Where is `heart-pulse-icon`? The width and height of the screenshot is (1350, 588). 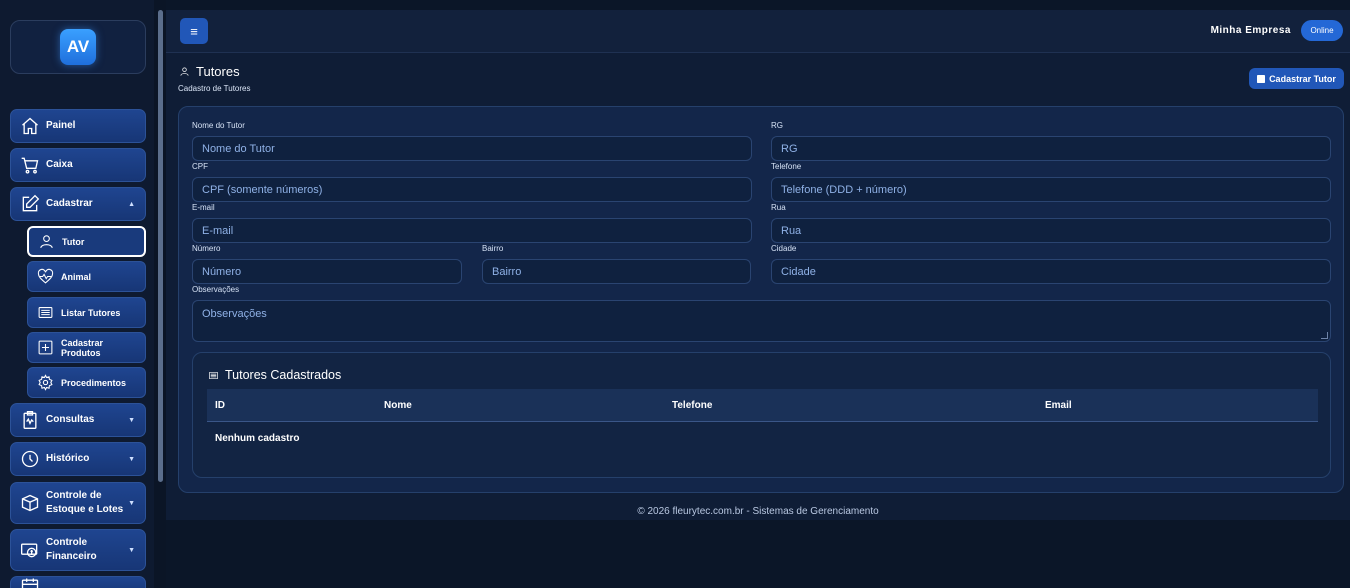
heart-pulse-icon is located at coordinates (45, 277).